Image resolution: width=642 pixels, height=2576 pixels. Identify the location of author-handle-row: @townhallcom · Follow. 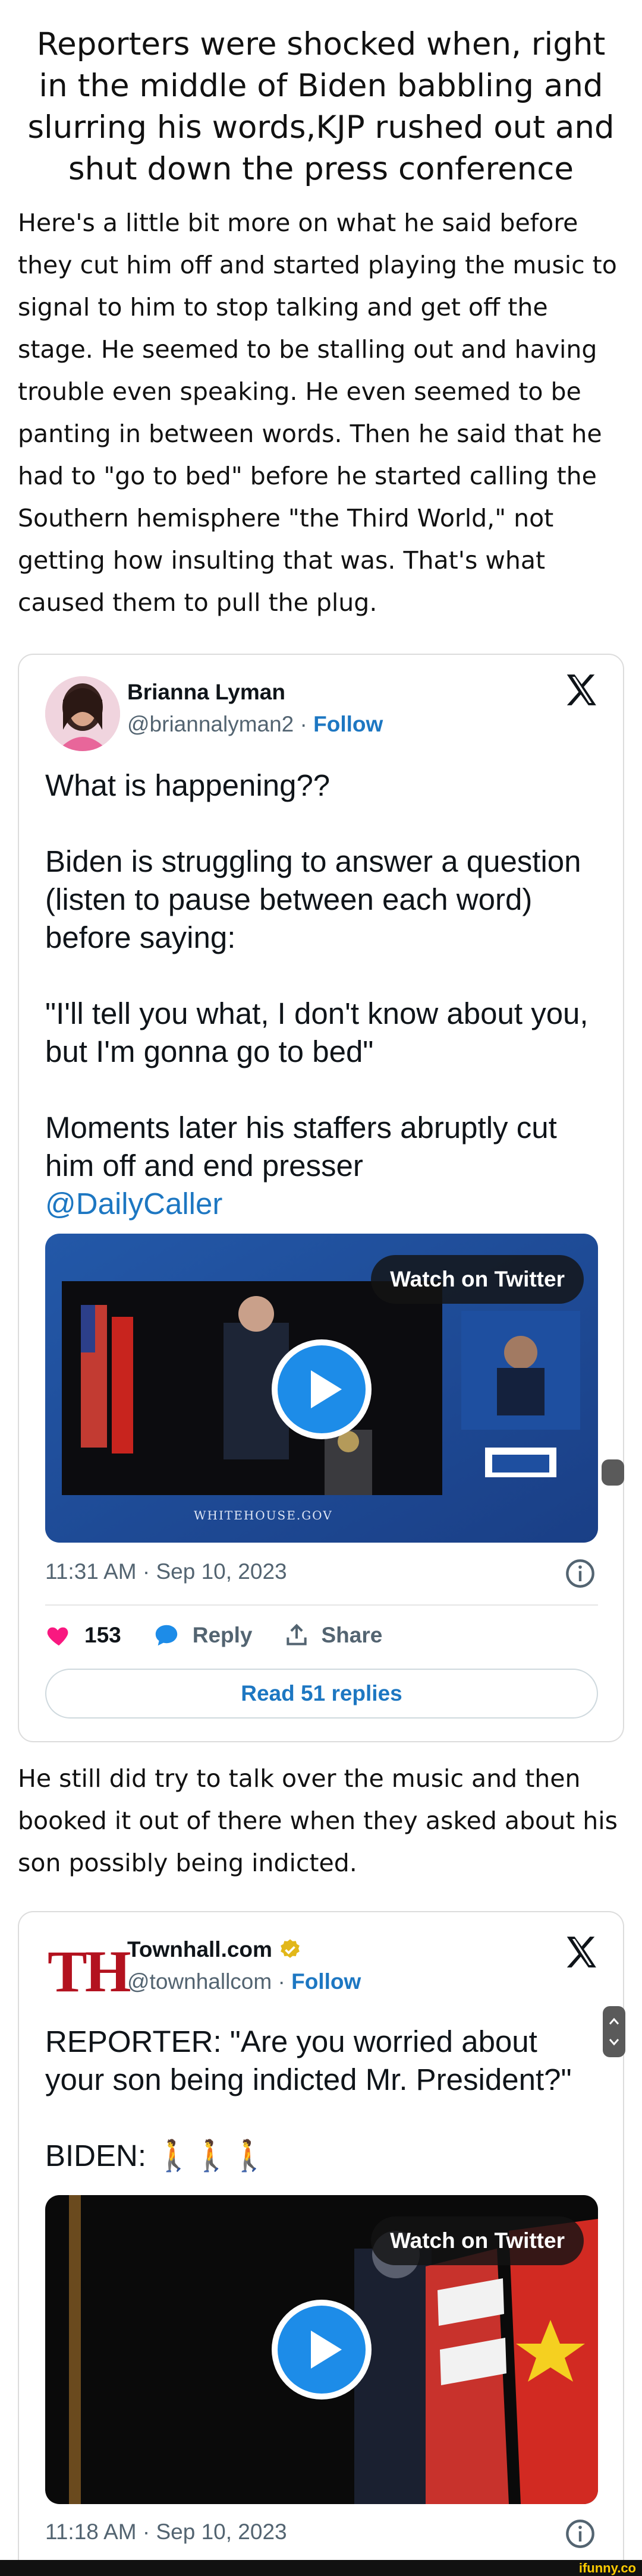
(244, 1982).